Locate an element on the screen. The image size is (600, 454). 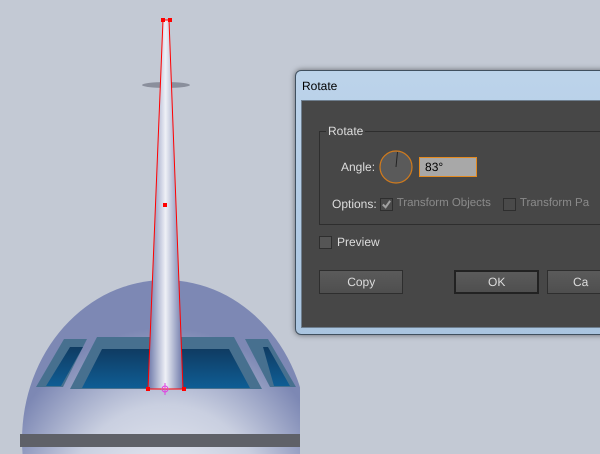
option-label: Transform Pa is located at coordinates (555, 204).